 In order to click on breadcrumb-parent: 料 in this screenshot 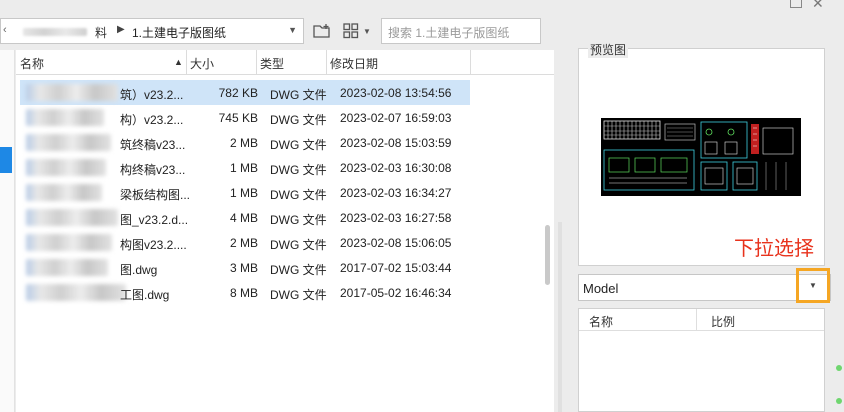, I will do `click(101, 32)`.